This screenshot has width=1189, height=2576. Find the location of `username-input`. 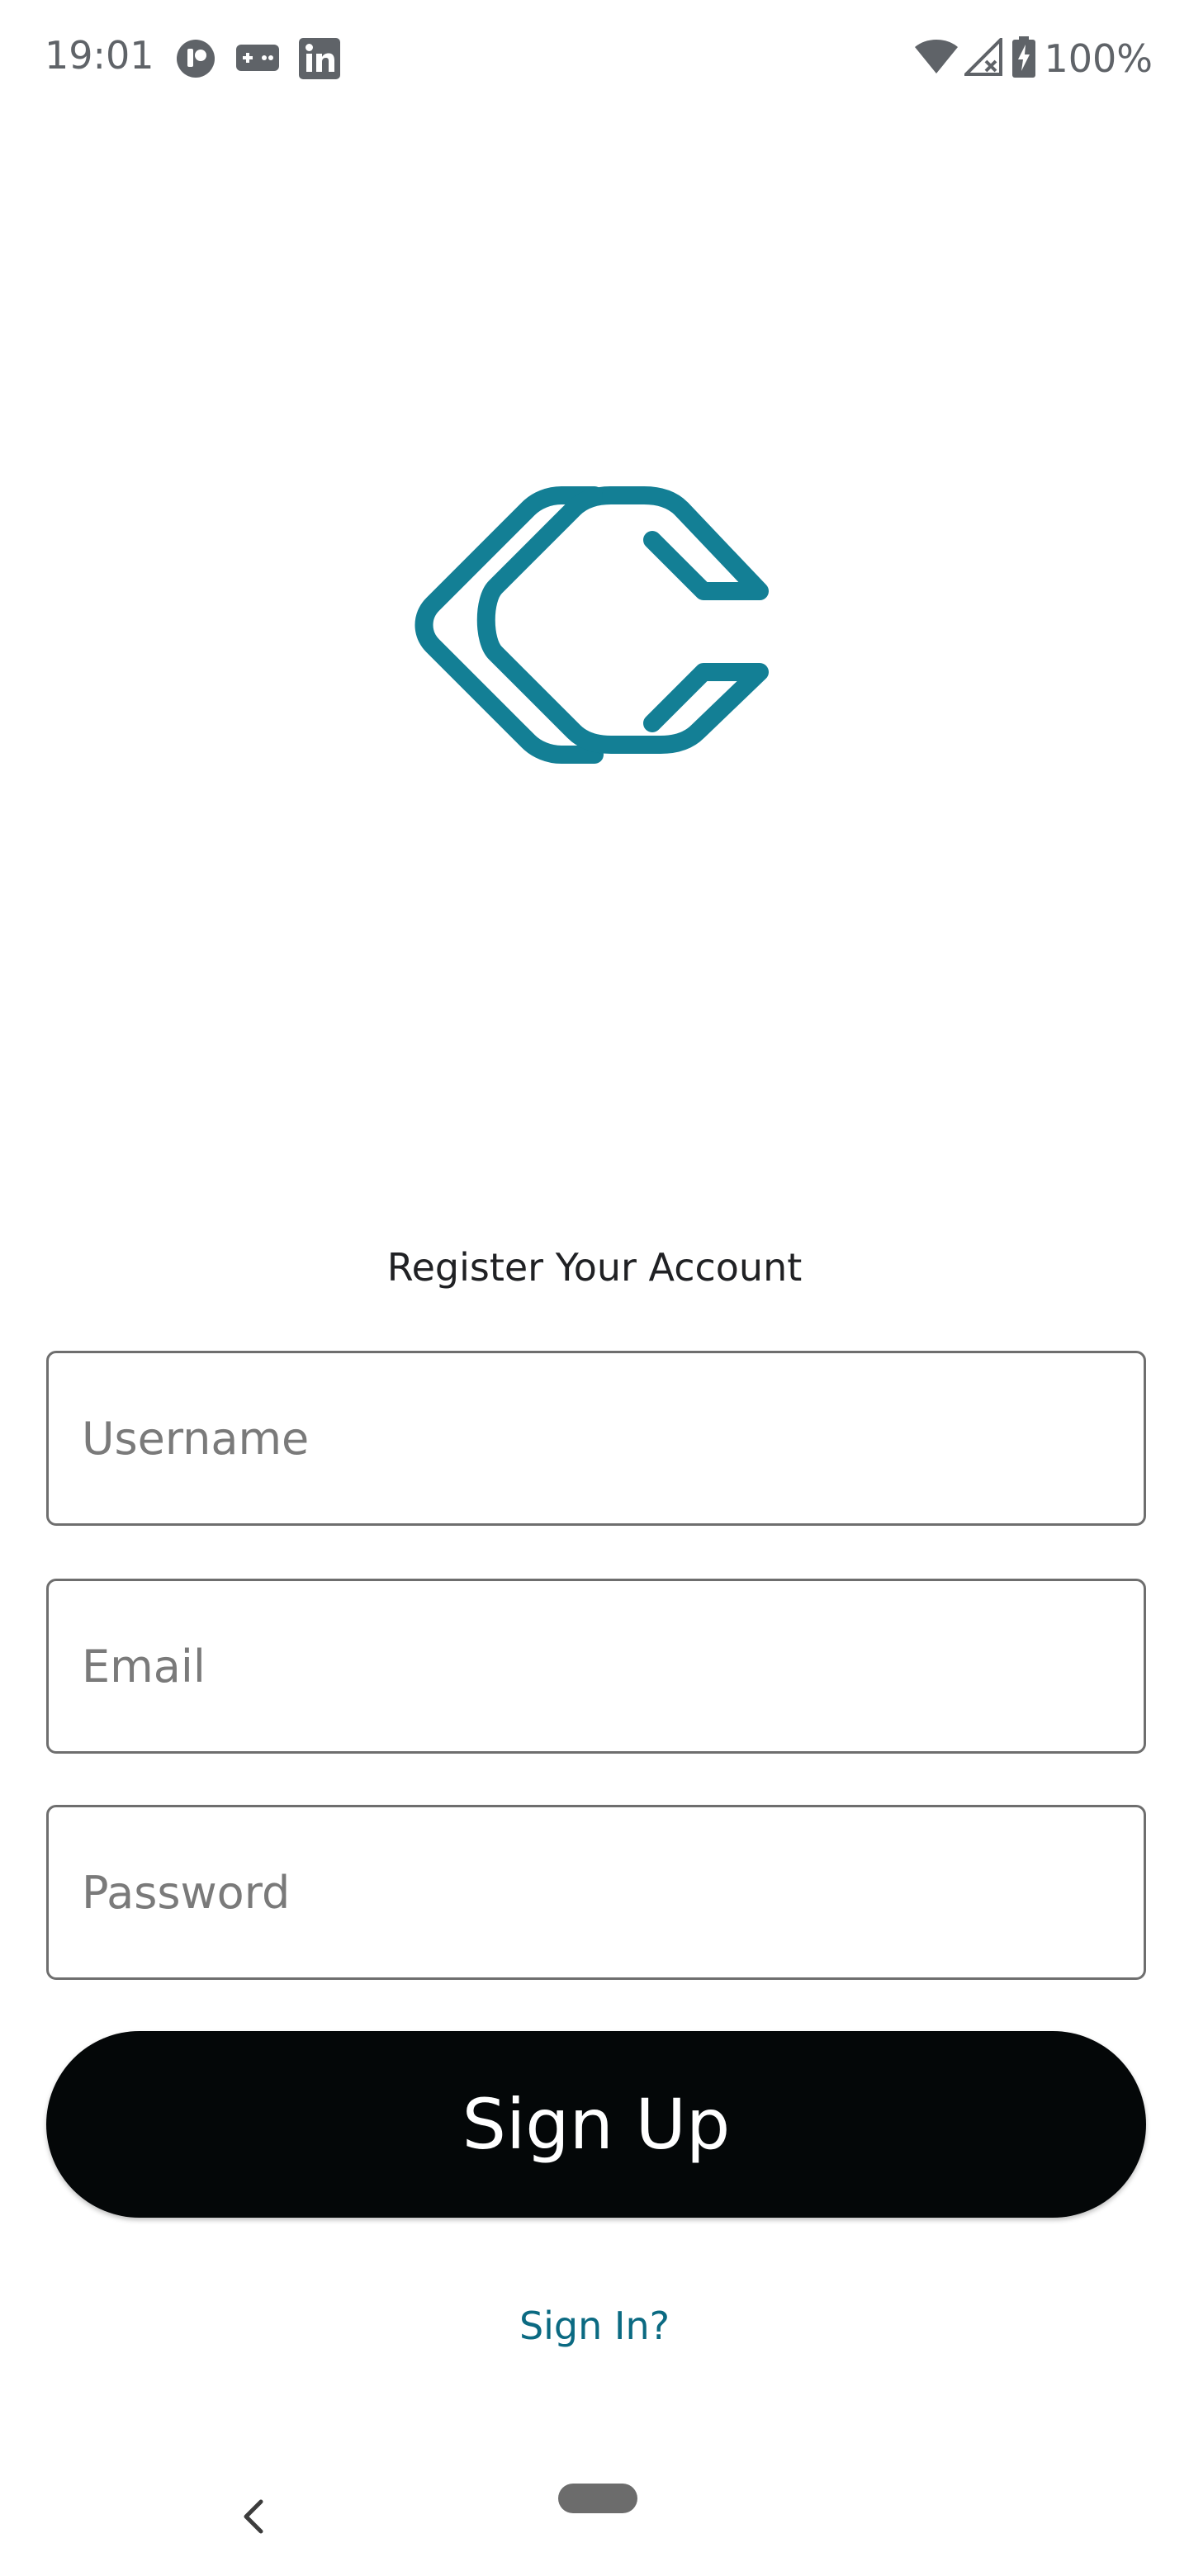

username-input is located at coordinates (596, 1438).